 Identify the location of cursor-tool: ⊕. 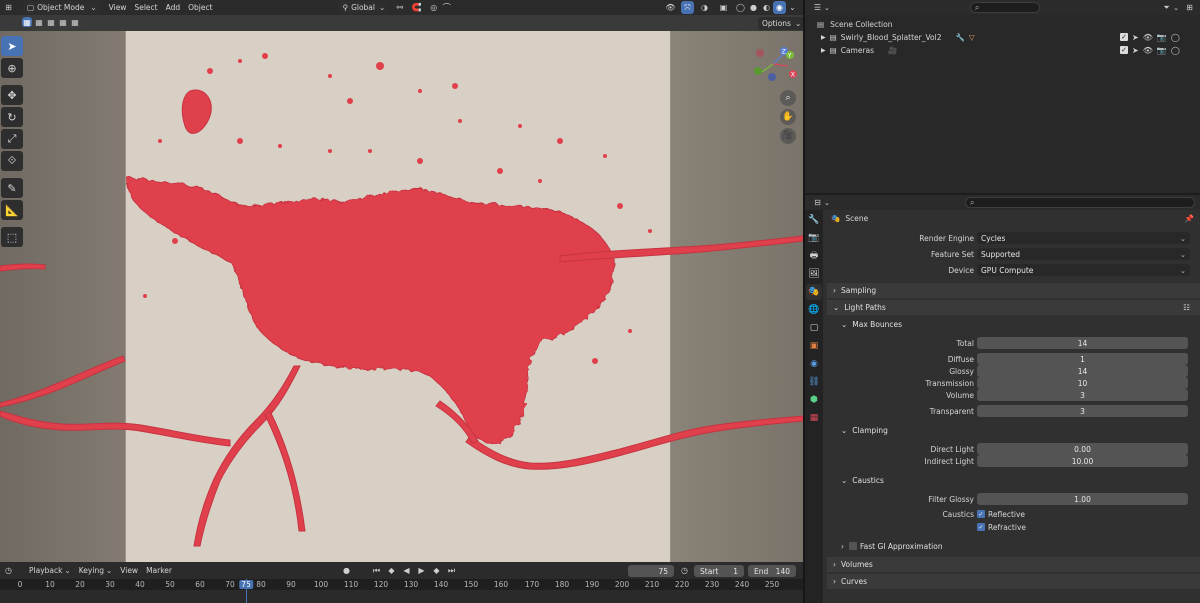
(12, 68).